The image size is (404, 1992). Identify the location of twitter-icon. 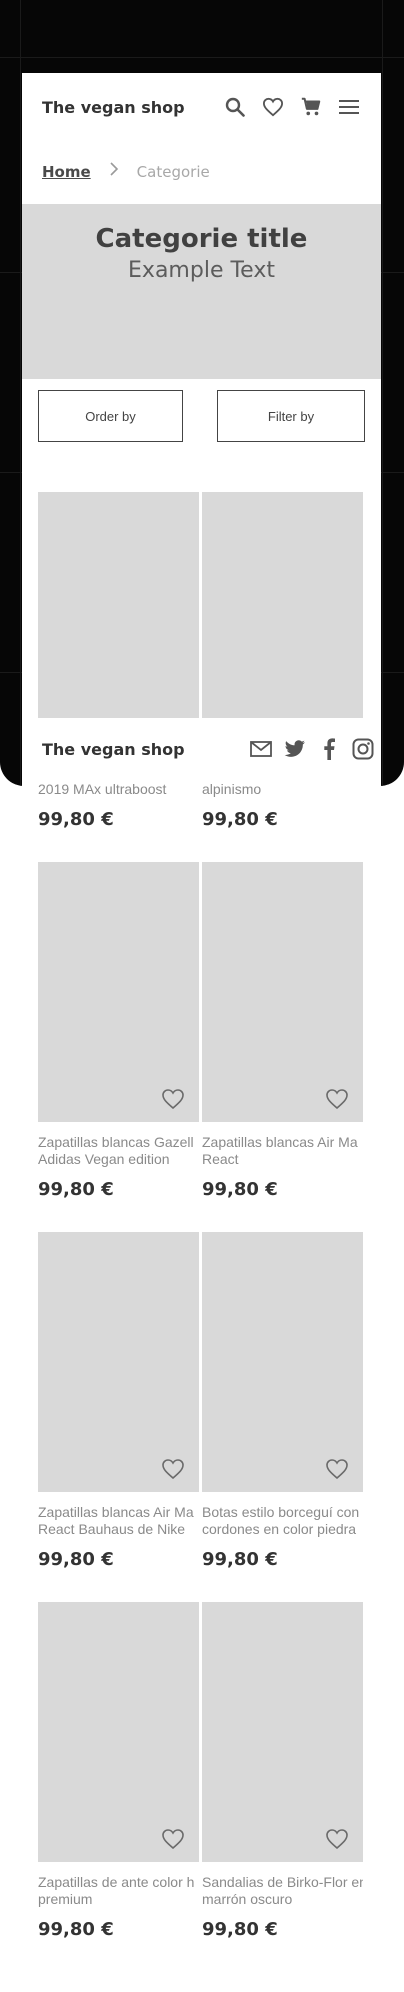
(295, 749).